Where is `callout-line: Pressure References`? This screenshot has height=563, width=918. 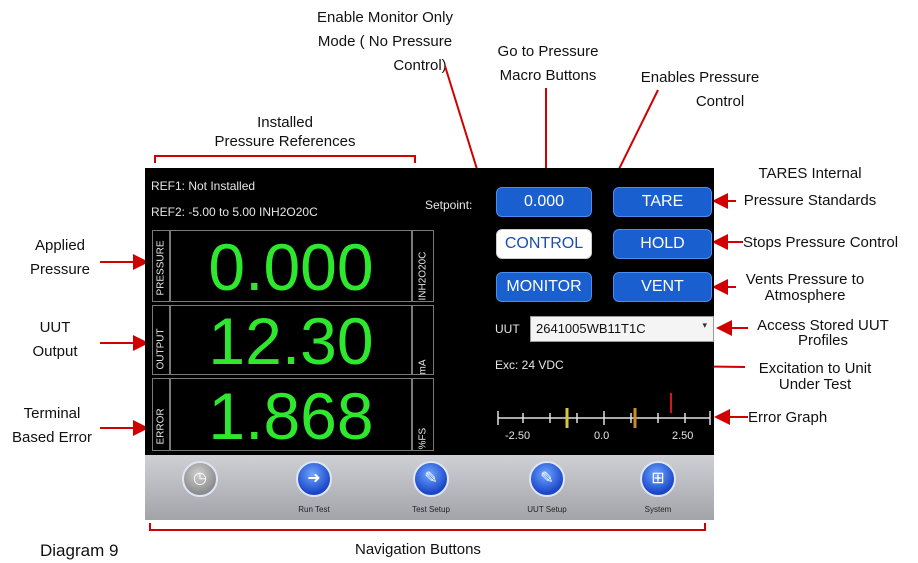
callout-line: Pressure References is located at coordinates (285, 141).